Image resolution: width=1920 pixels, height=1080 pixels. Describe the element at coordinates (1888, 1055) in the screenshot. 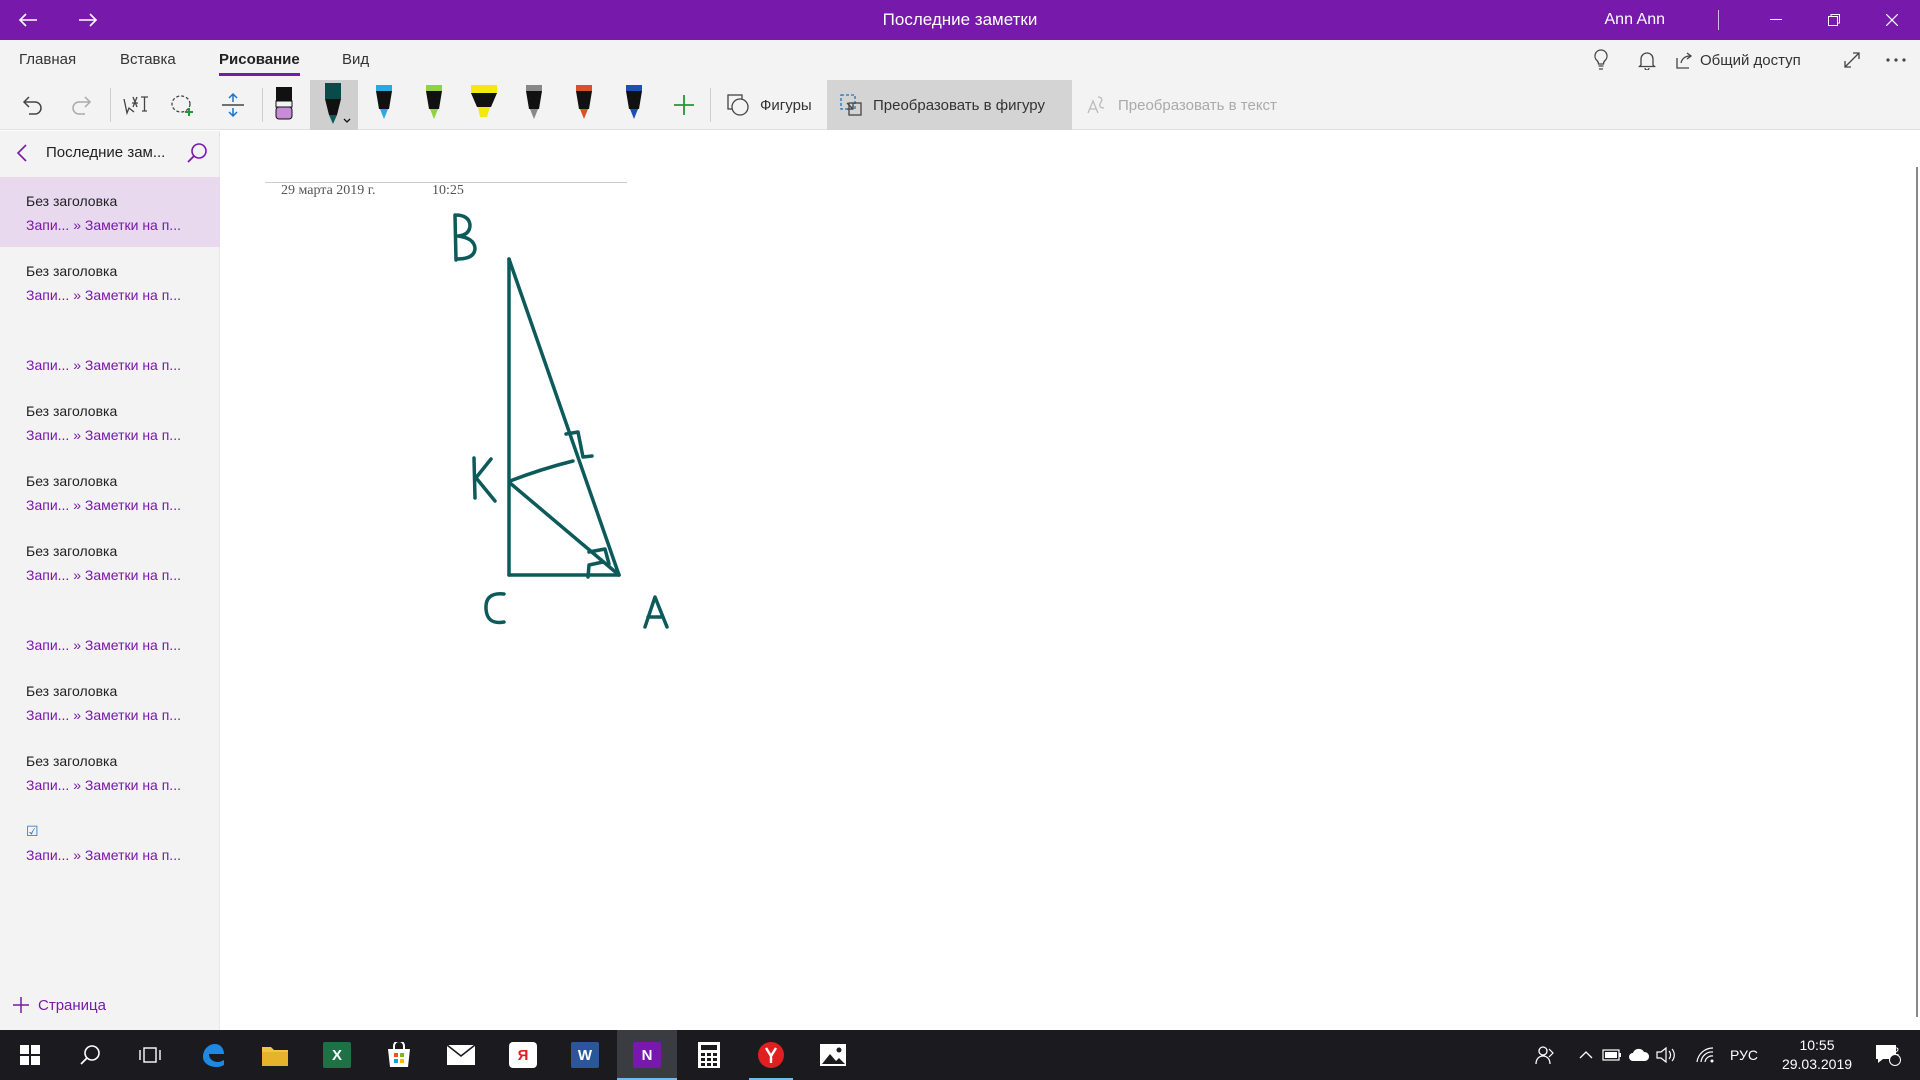

I see `notifications-icon: 2` at that location.